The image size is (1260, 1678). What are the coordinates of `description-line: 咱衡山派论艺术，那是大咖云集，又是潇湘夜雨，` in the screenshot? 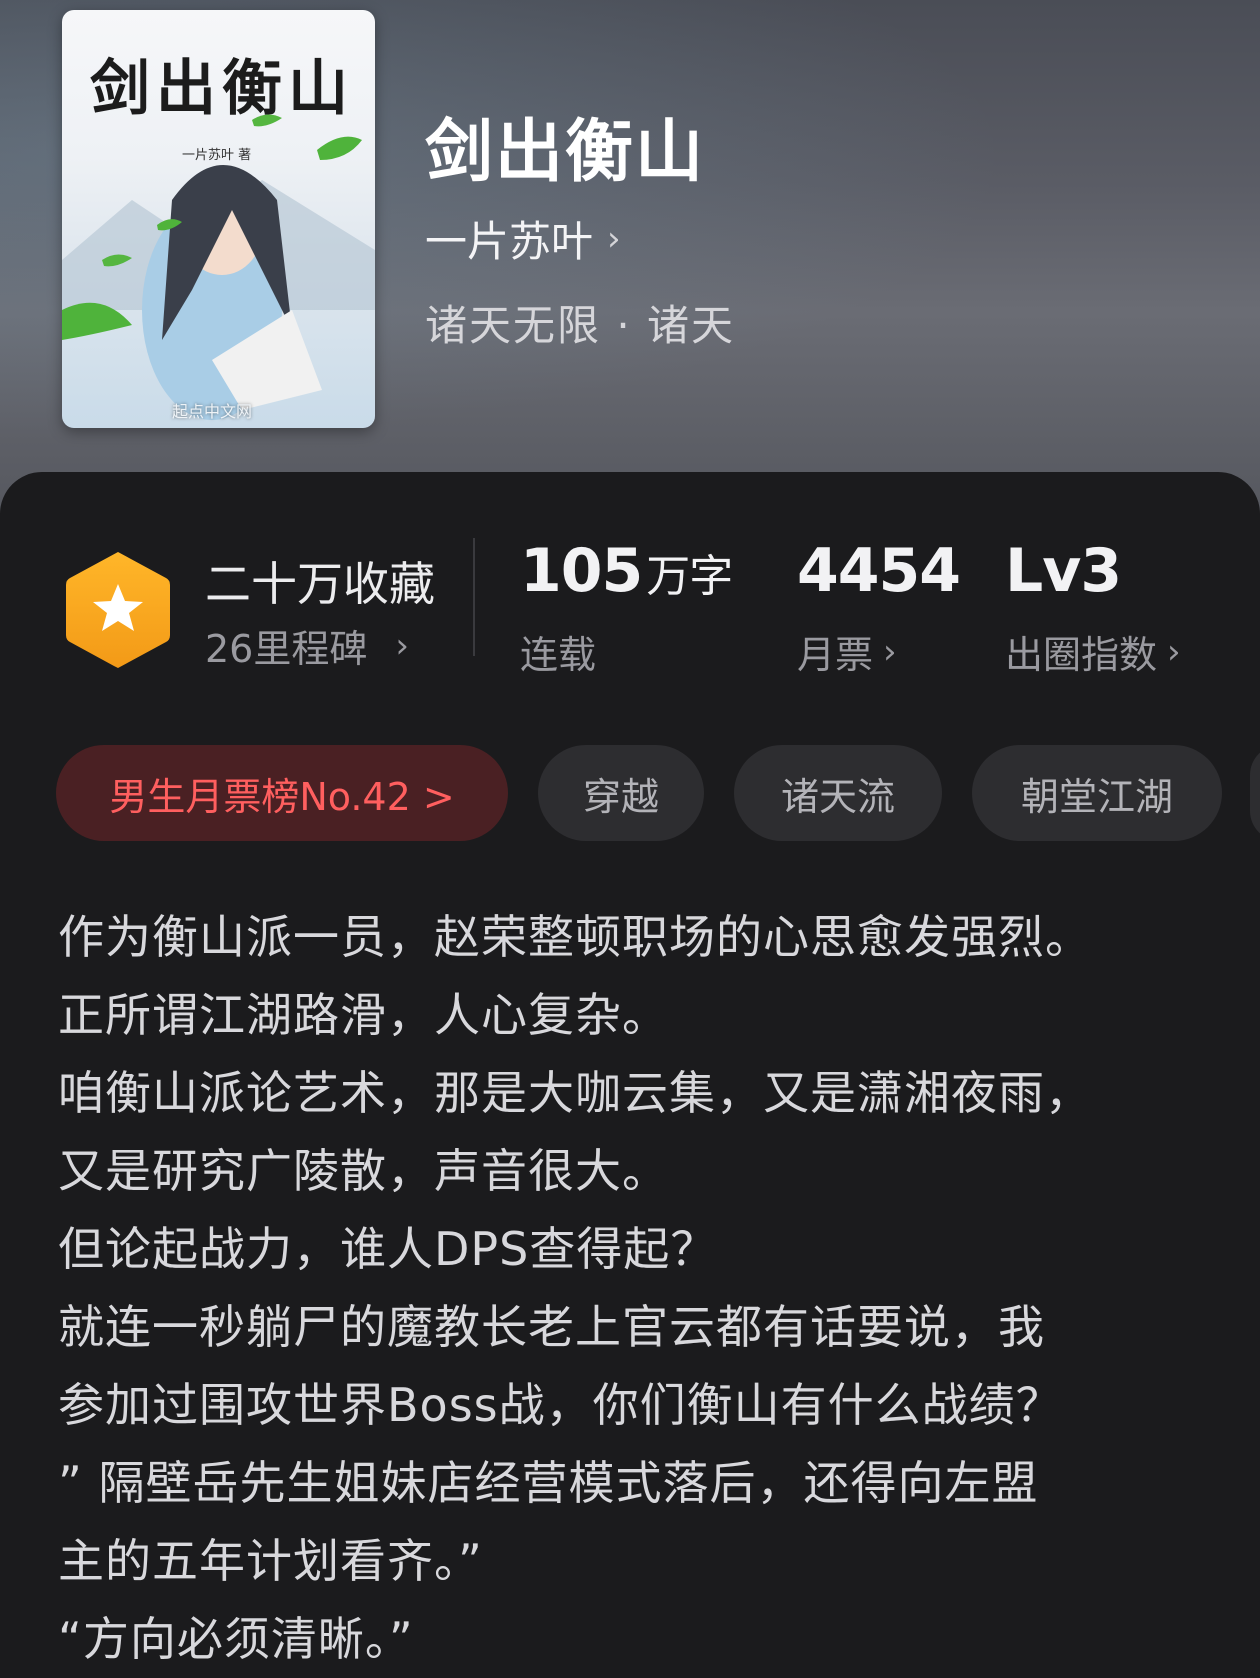 It's located at (575, 1093).